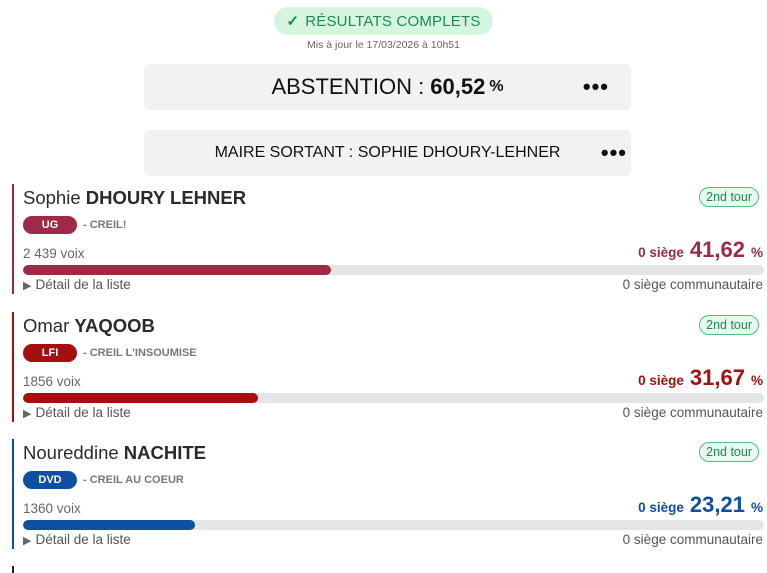 The image size is (767, 573). I want to click on vote-count: 1856 voix, so click(52, 381).